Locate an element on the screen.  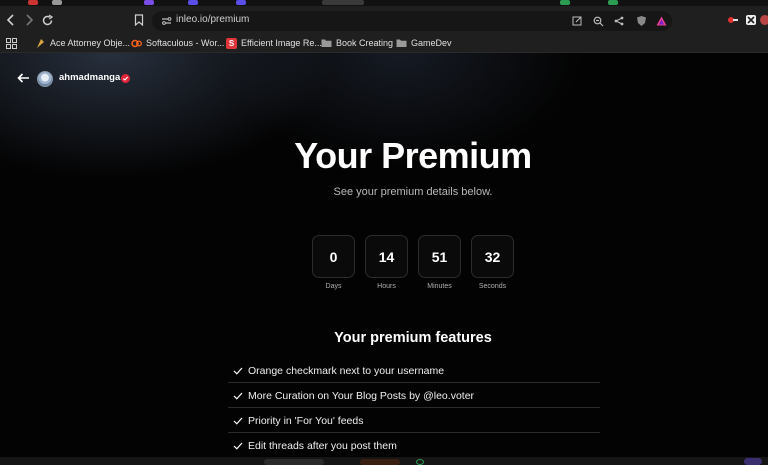
profile-icon is located at coordinates (764, 20).